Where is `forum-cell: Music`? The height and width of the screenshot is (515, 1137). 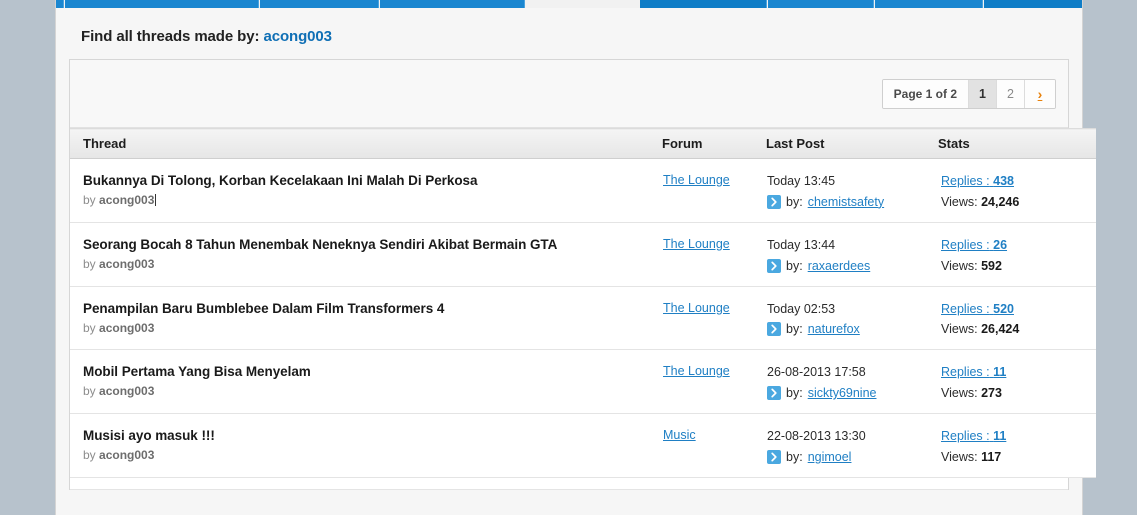
forum-cell: Music is located at coordinates (714, 445).